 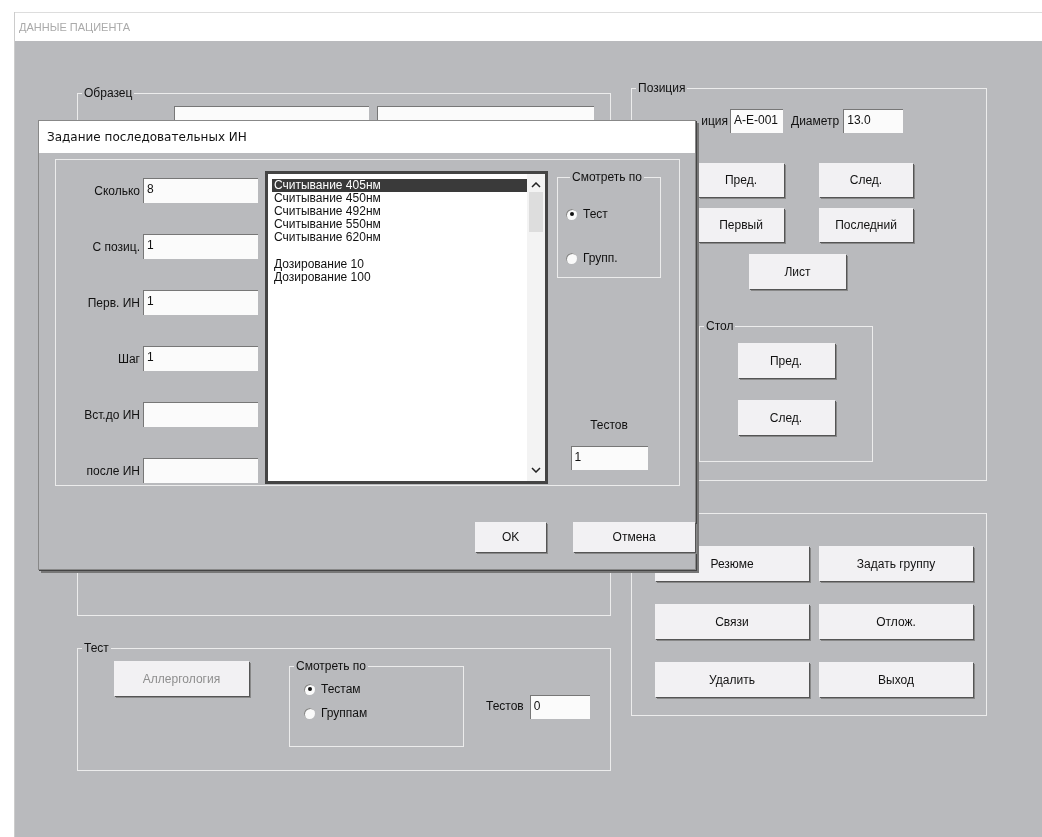 I want to click on list-item: Дозирование 10, so click(x=399, y=264).